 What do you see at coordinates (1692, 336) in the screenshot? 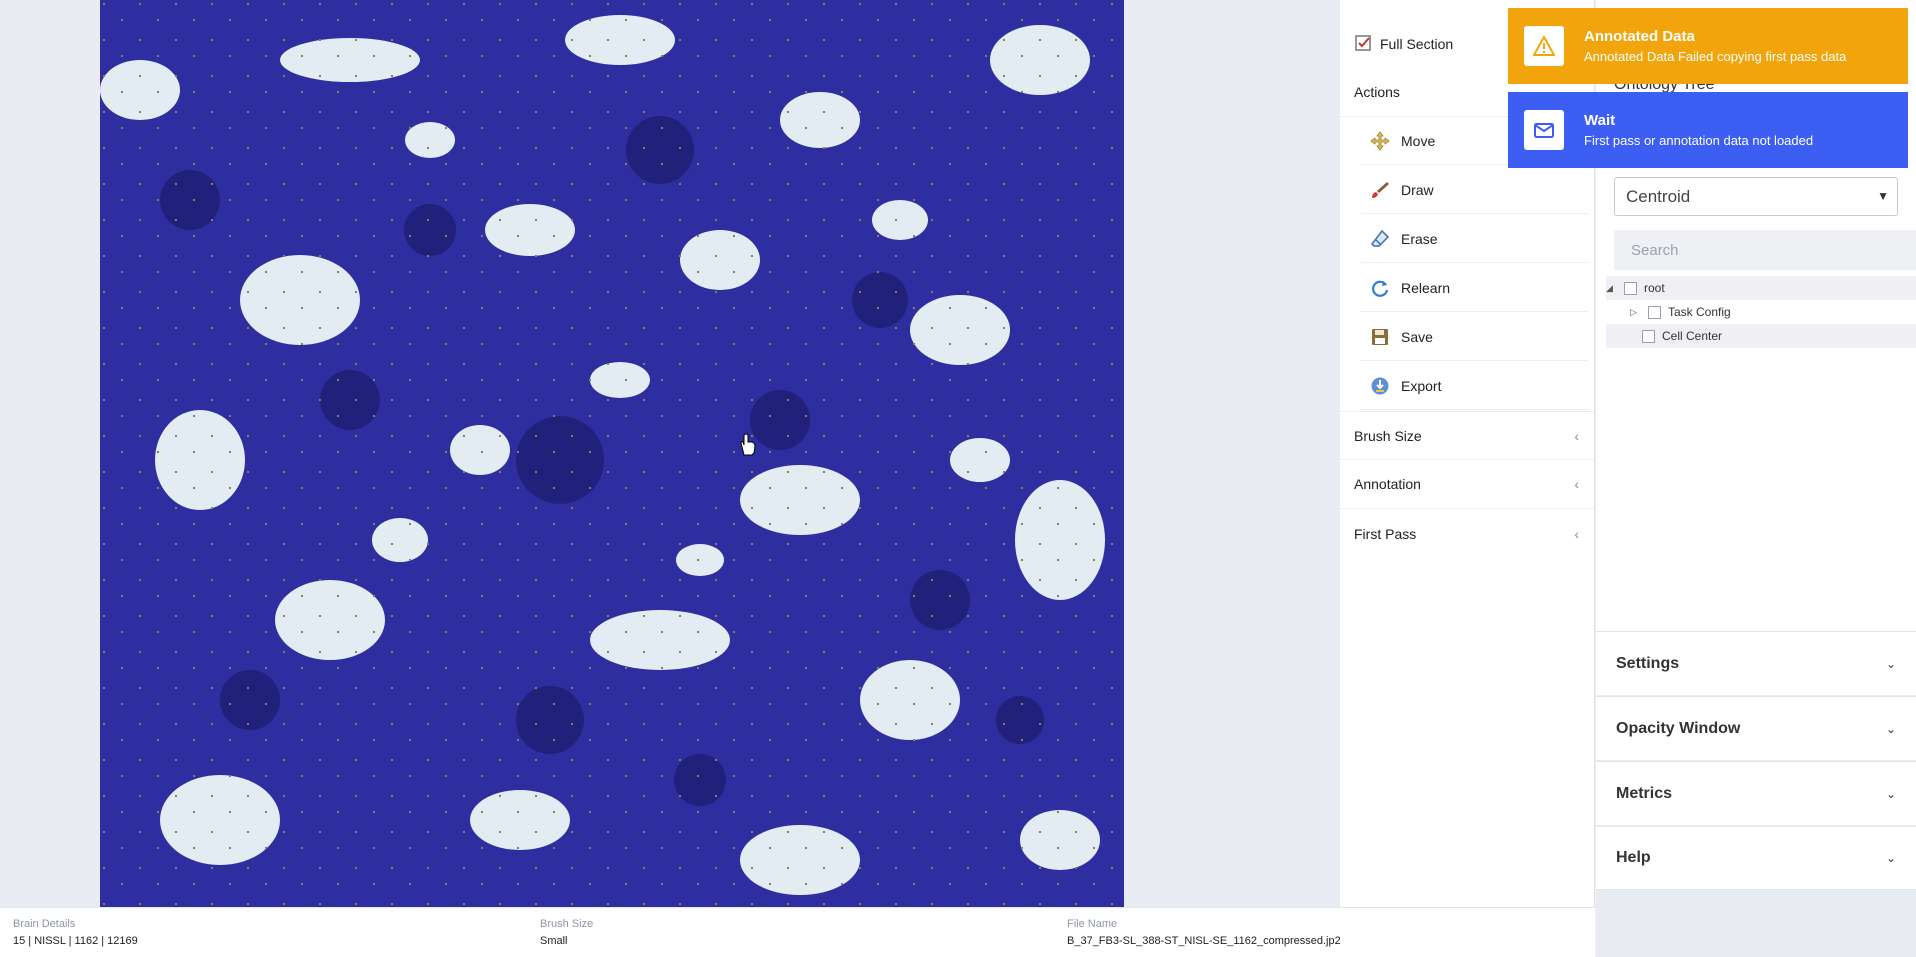
I see `tree-node-label: Cell Center` at bounding box center [1692, 336].